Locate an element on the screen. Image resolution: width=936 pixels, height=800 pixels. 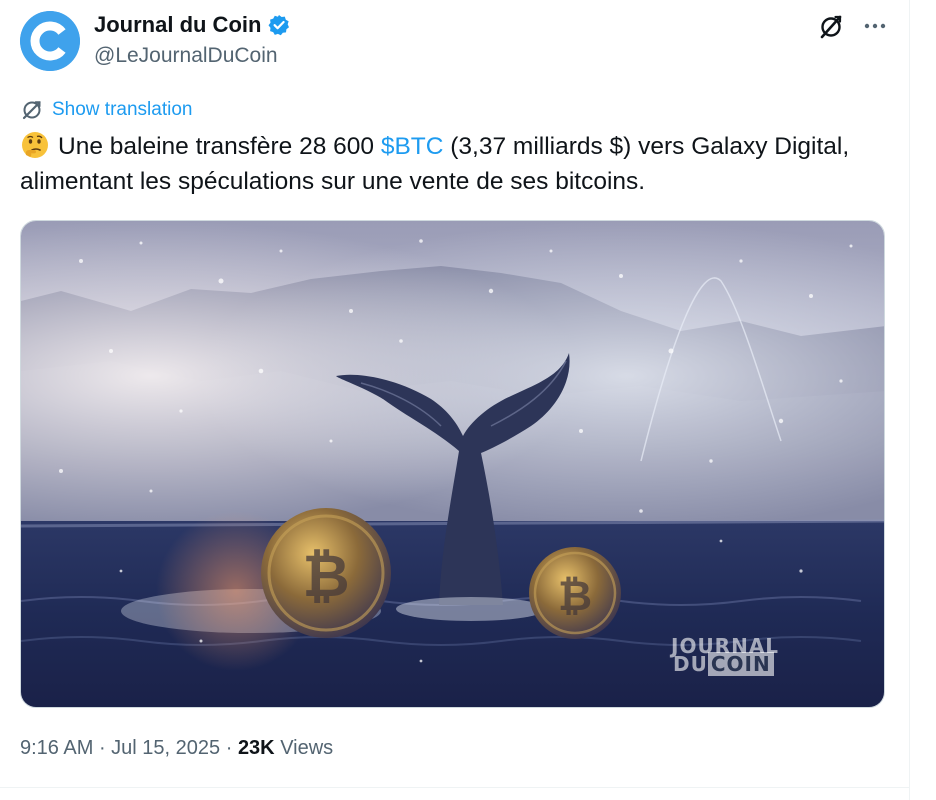
tweet-meta: 9:16 AM · Jul 15, 2025 · 23K Views is located at coordinates (176, 748).